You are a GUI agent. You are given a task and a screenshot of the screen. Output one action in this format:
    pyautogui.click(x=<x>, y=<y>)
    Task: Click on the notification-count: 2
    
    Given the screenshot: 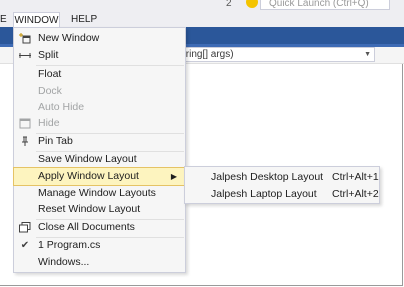 What is the action you would take?
    pyautogui.click(x=229, y=4)
    